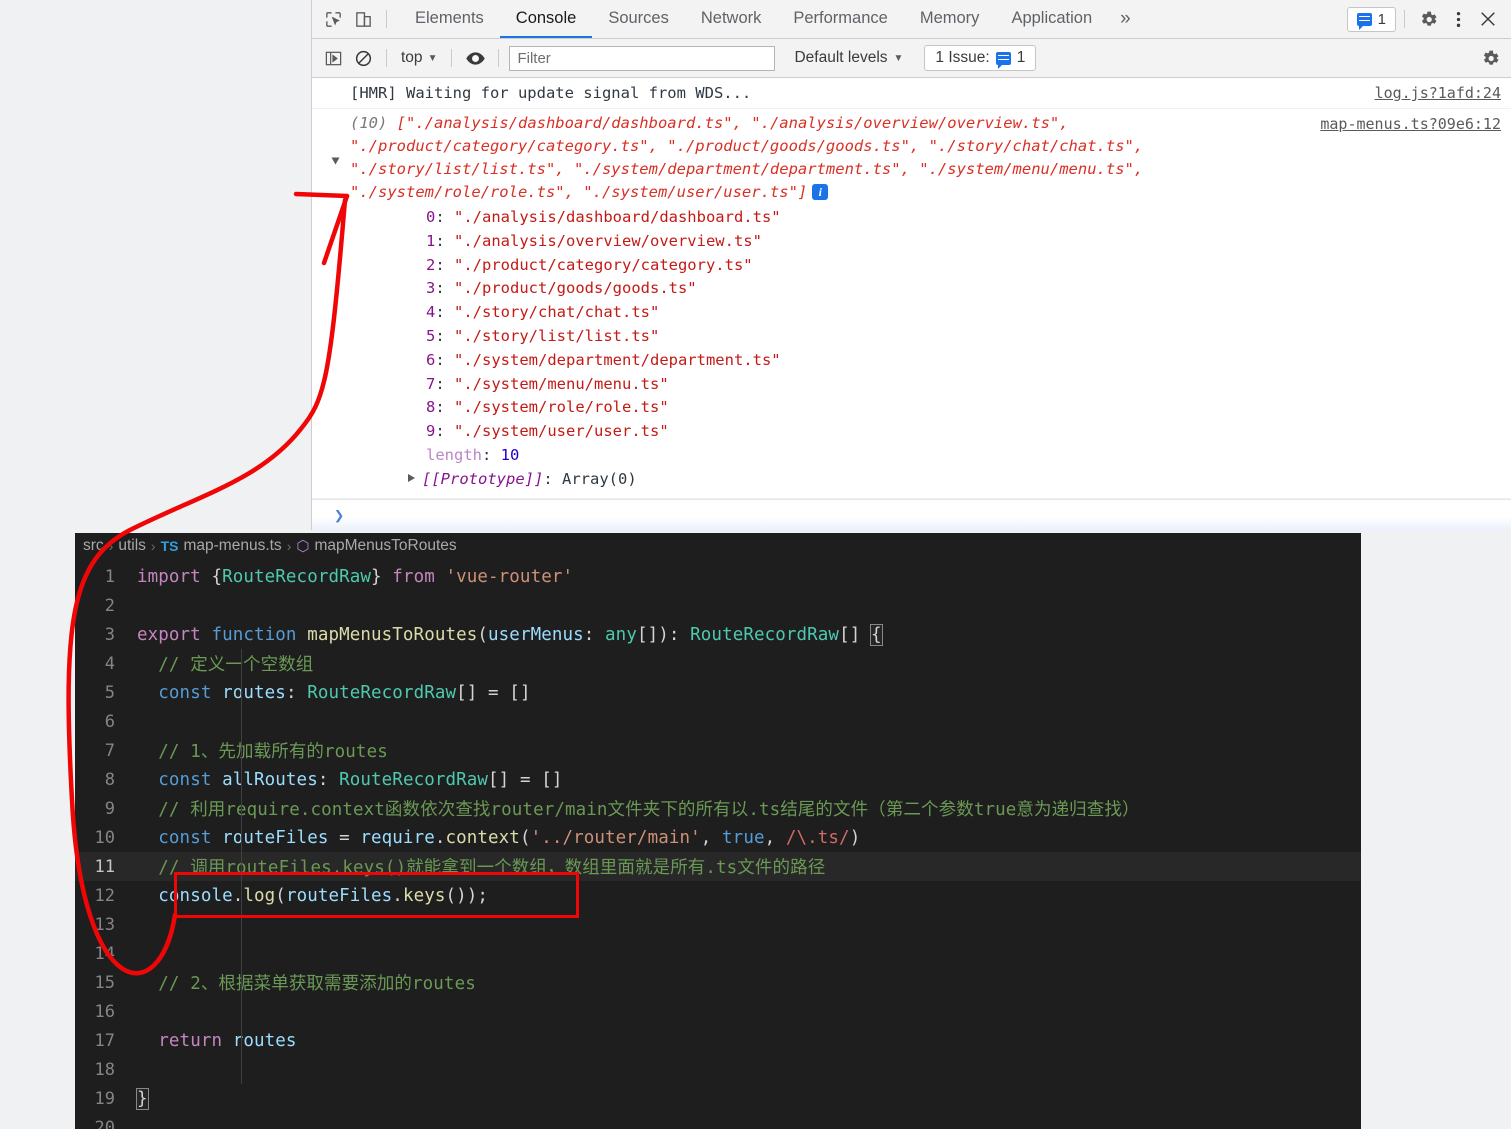  Describe the element at coordinates (930, 337) in the screenshot. I see `array-item-row: 5: "./story/list/list.ts"` at that location.